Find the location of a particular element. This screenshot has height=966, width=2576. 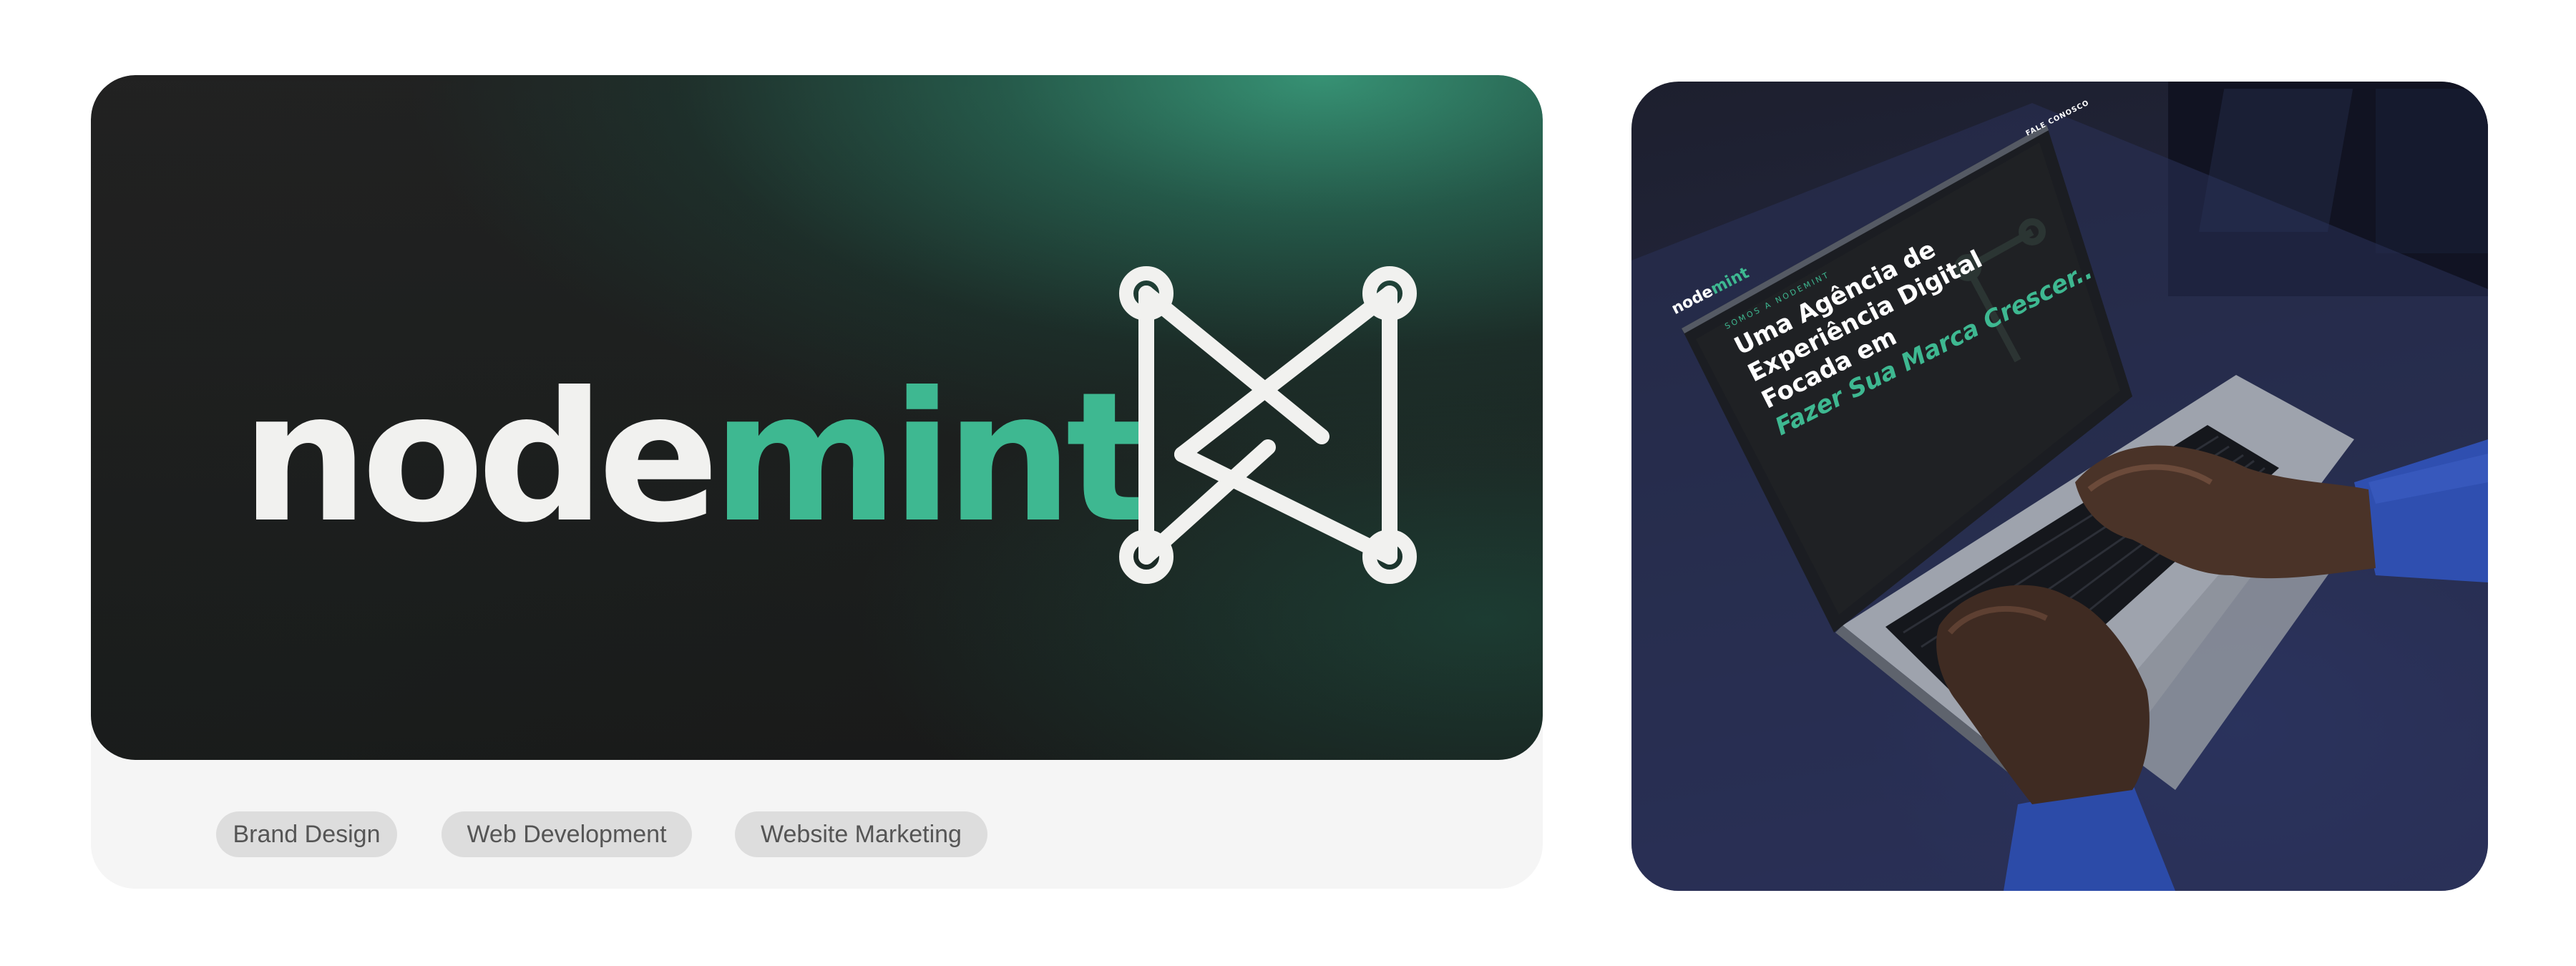

tag-web-development: Web Development is located at coordinates (566, 834).